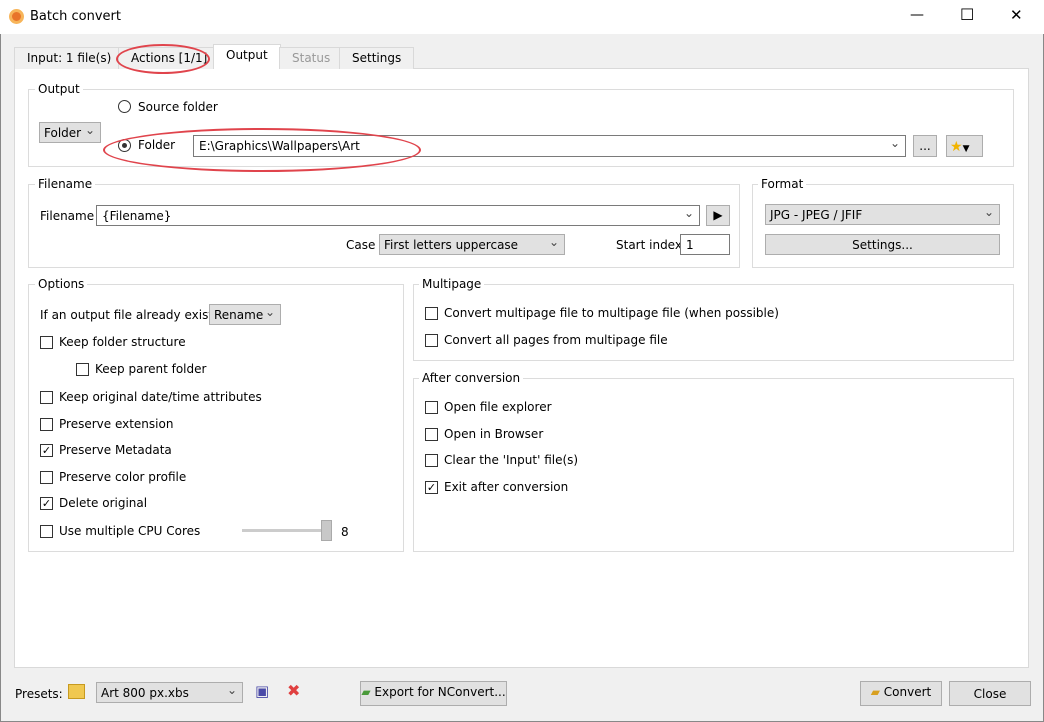 This screenshot has height=722, width=1044. I want to click on convert-button: ▰ Convert, so click(901, 693).